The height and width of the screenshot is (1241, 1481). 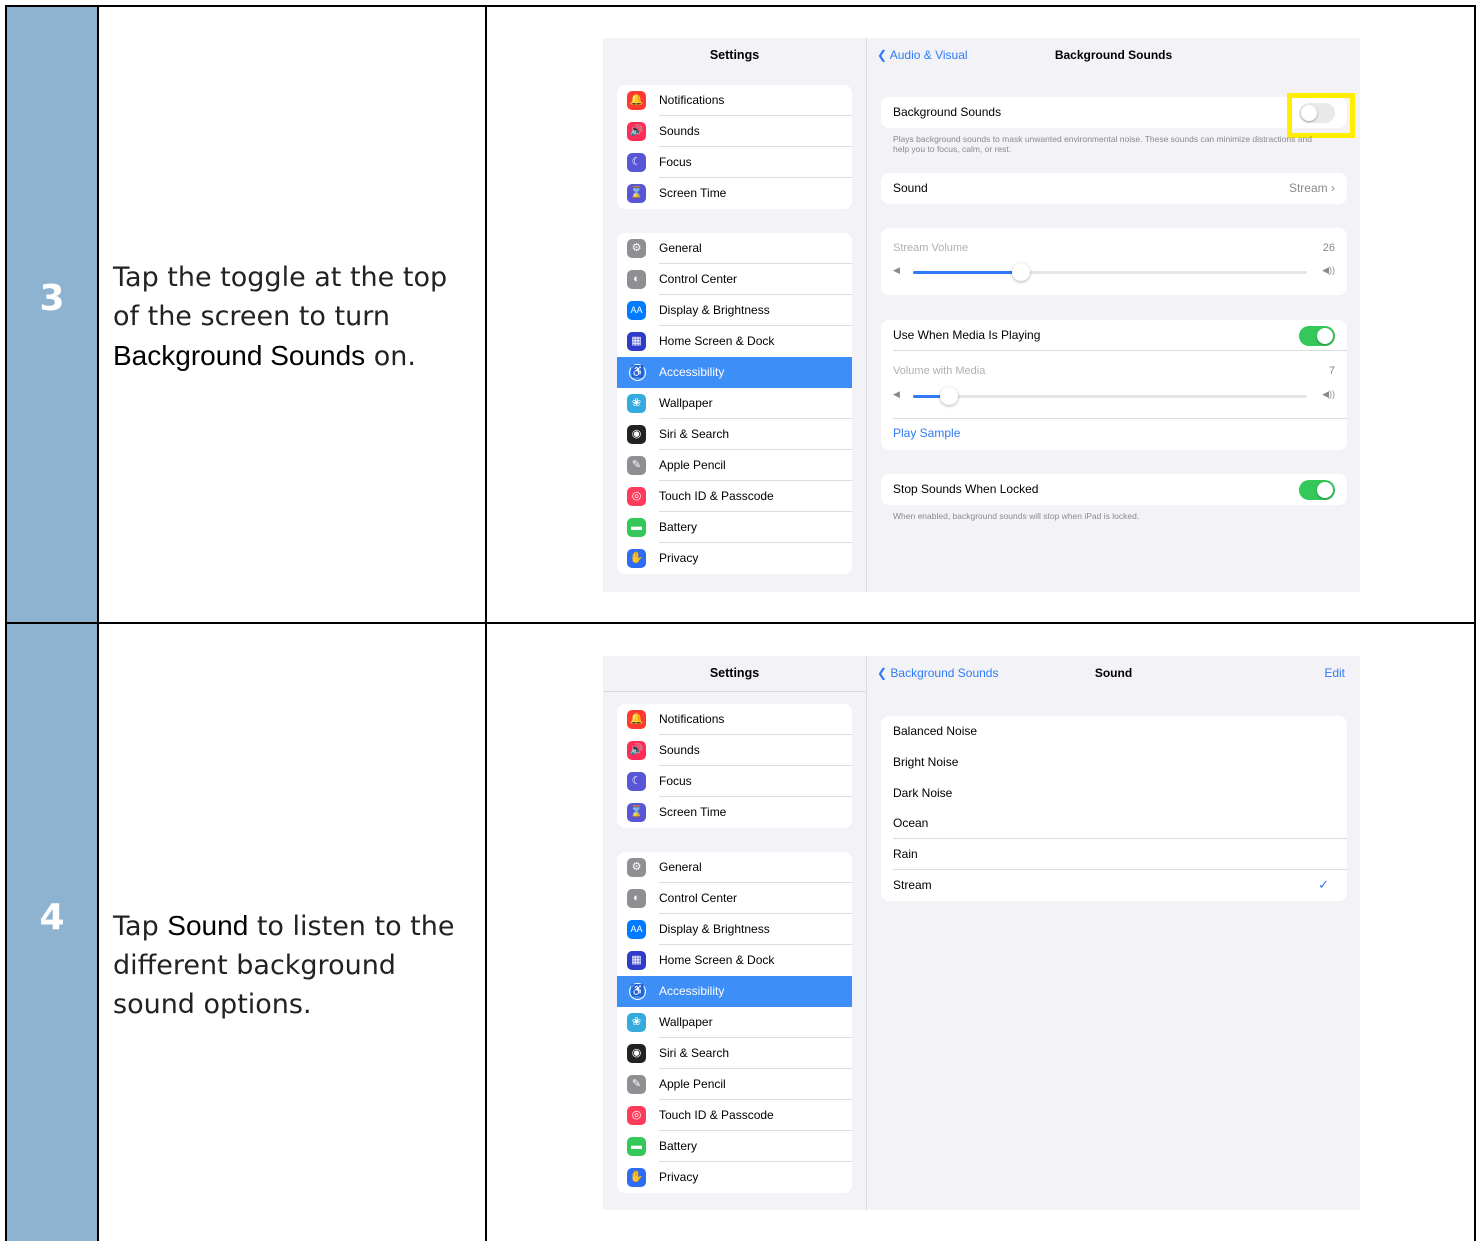 What do you see at coordinates (1114, 188) in the screenshot?
I see `sound-row: Sound Stream ›` at bounding box center [1114, 188].